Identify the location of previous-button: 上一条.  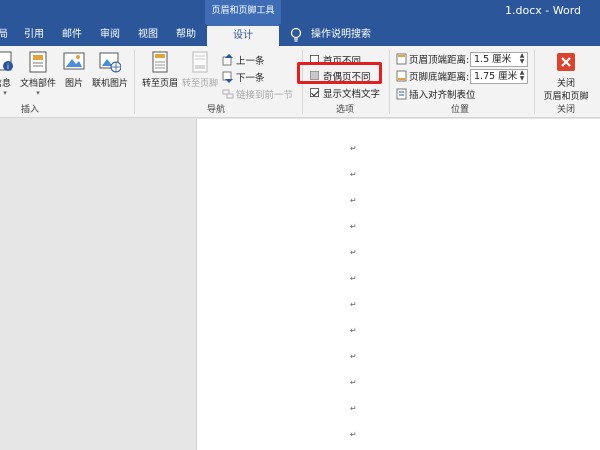
(243, 59).